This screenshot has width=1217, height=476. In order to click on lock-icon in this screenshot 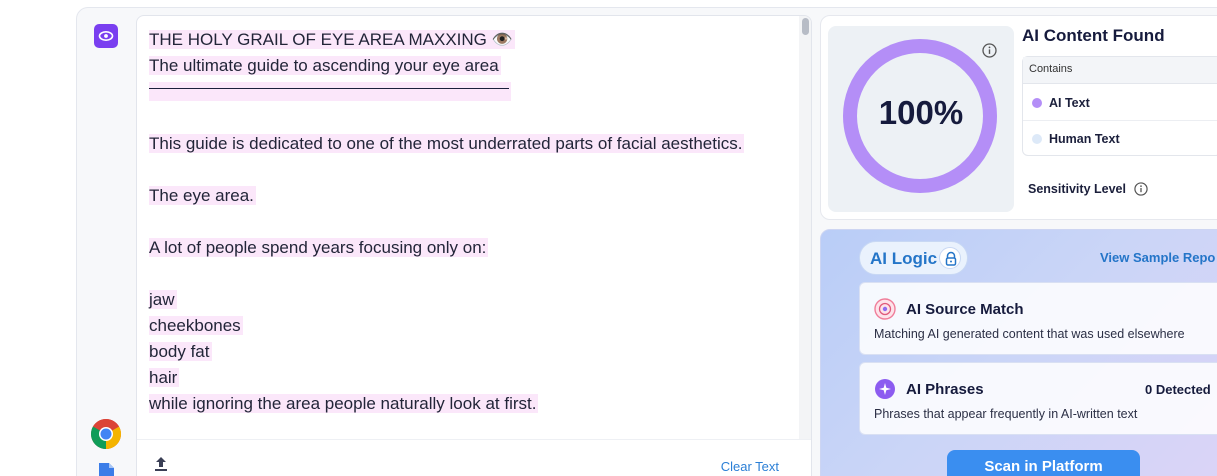, I will do `click(950, 258)`.